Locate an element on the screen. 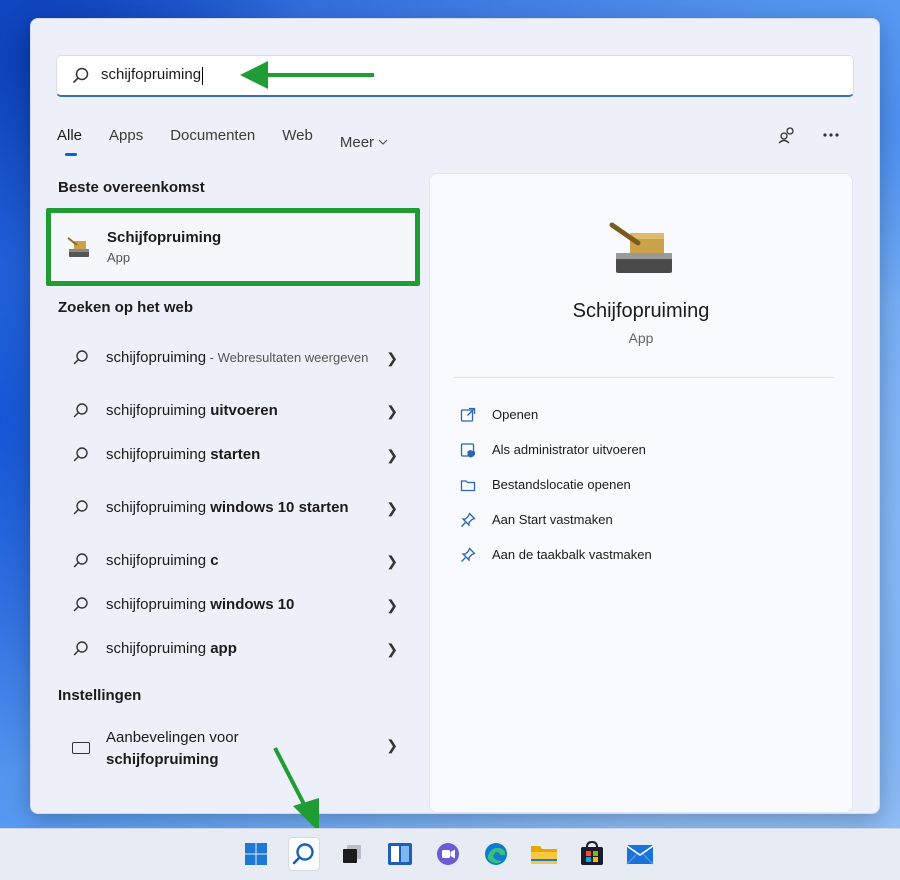 Image resolution: width=900 pixels, height=880 pixels. store-button is located at coordinates (592, 854).